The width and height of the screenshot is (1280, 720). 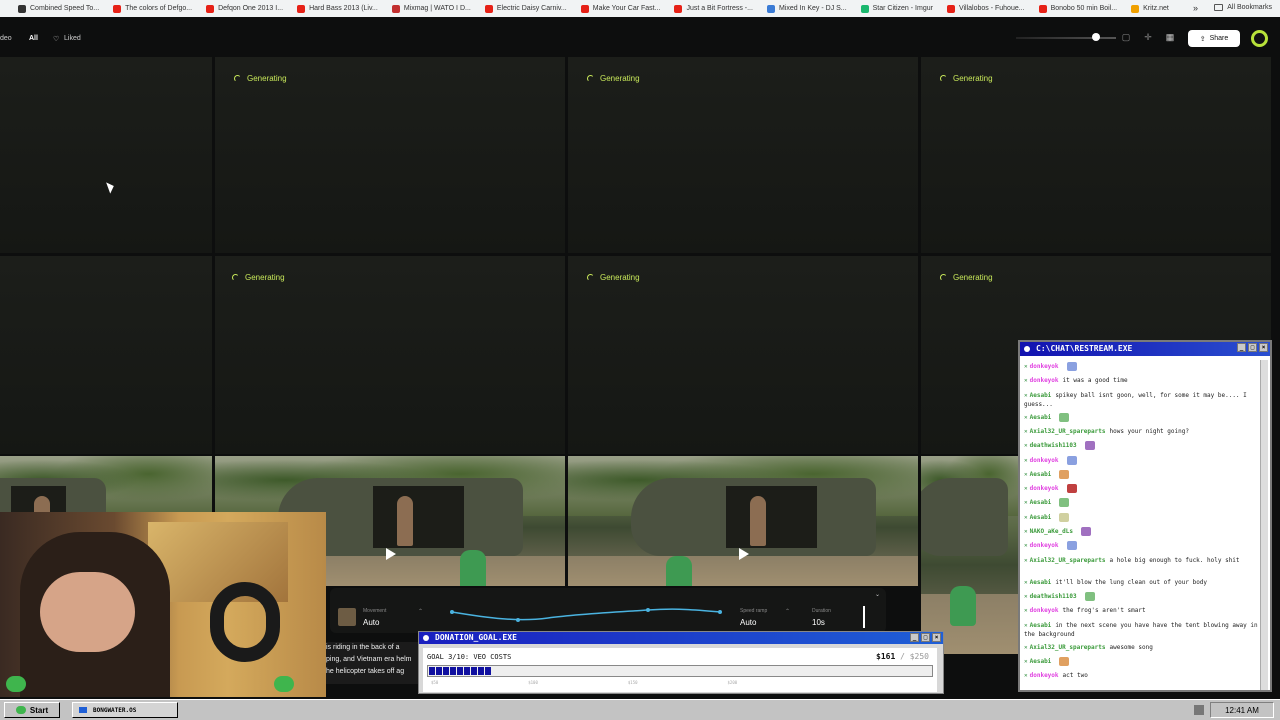 What do you see at coordinates (56, 39) in the screenshot?
I see `heart-icon: ♡` at bounding box center [56, 39].